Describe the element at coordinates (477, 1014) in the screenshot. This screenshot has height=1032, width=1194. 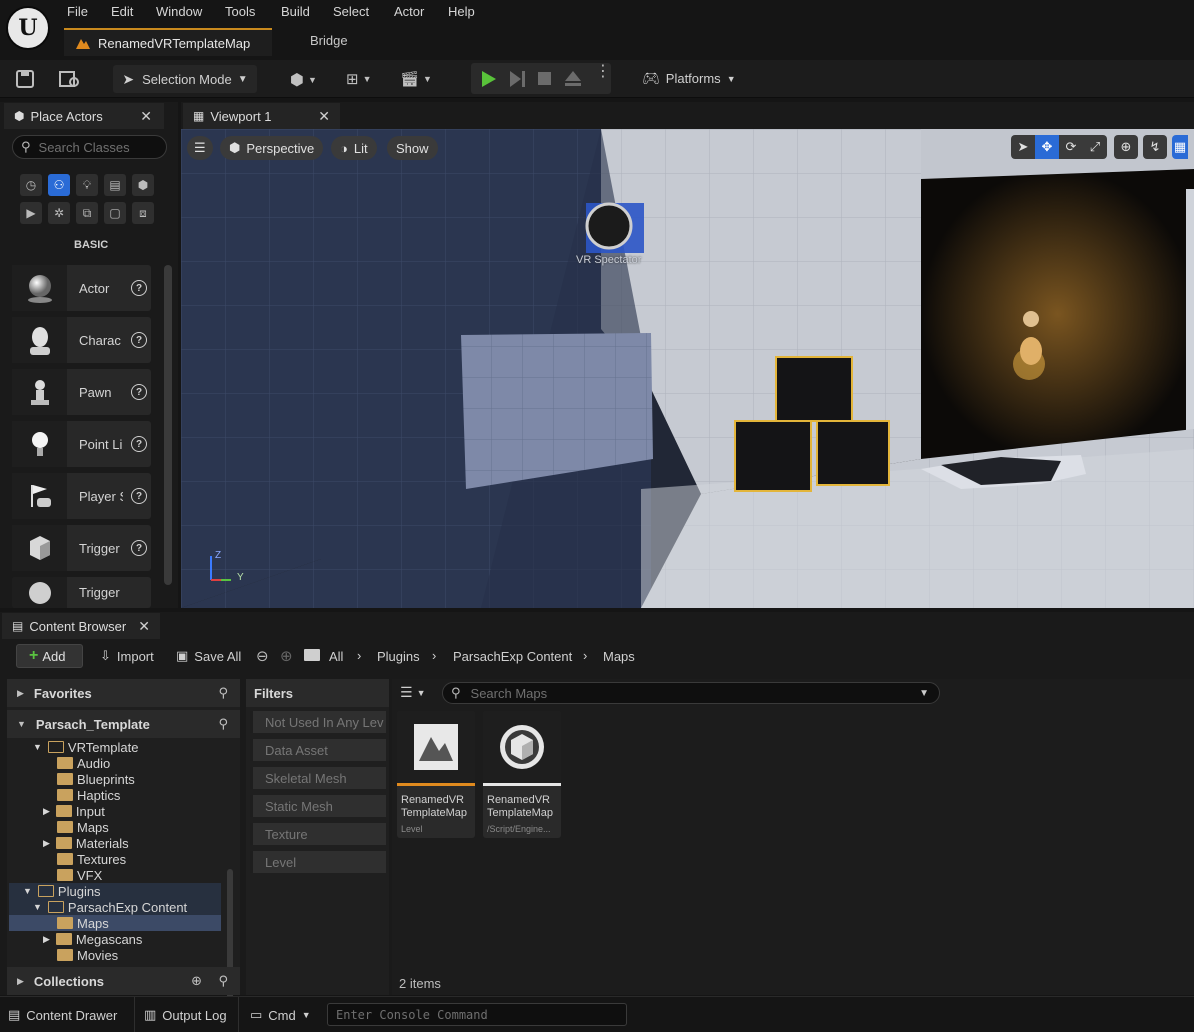
I see `console-command-input: Enter Console Command` at that location.